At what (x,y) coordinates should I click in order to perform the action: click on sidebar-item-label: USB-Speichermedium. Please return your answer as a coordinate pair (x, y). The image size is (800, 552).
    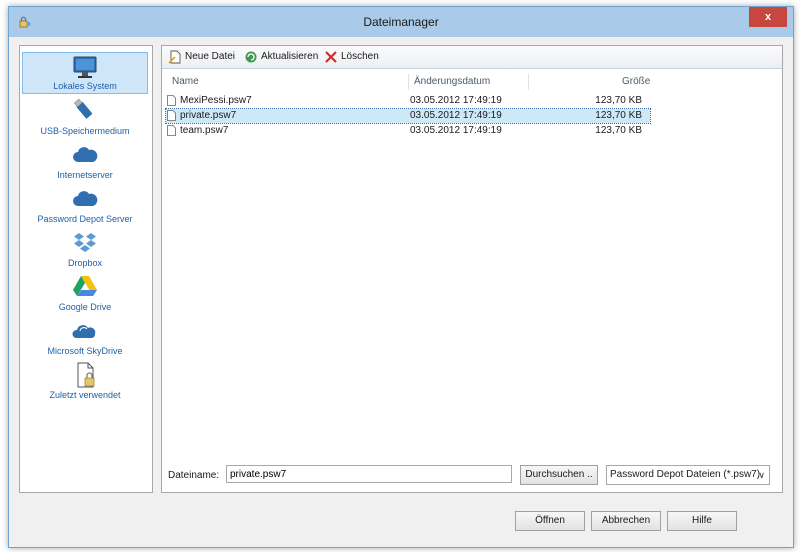
    Looking at the image, I should click on (85, 131).